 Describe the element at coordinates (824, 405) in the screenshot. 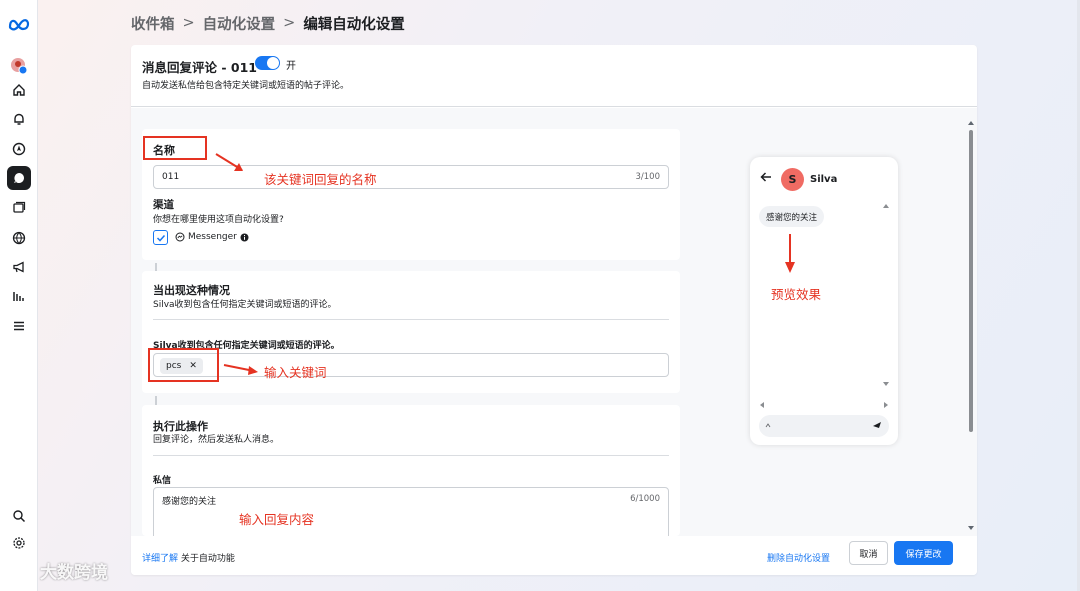

I see `preview-hscrollbar` at that location.